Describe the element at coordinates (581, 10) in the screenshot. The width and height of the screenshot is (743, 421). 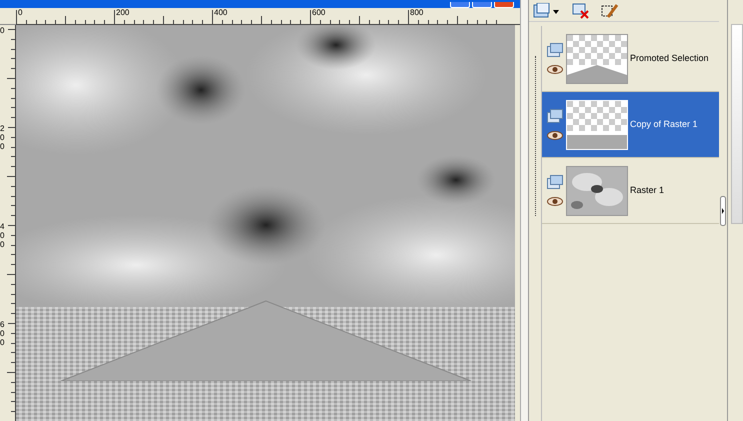
I see `delete-layer-icon` at that location.